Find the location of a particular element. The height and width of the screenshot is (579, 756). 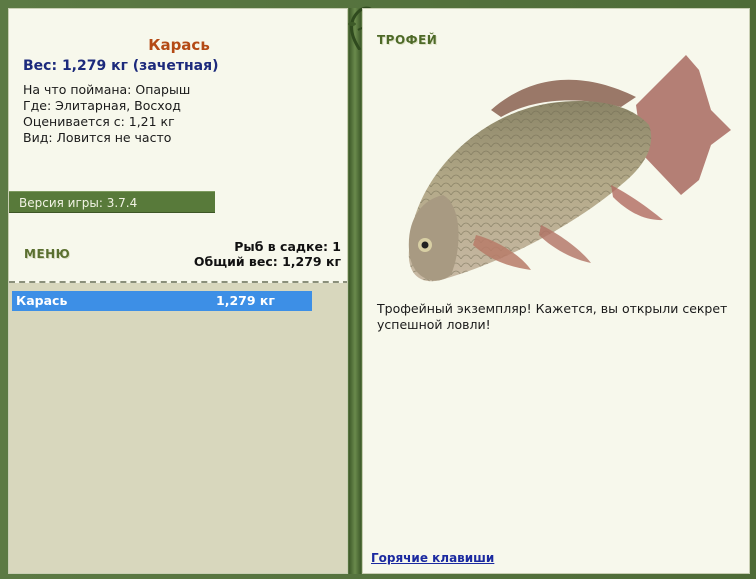

keep-stats: Рыб в садке: 1 Общий вес: 1,279 кг is located at coordinates (267, 254).